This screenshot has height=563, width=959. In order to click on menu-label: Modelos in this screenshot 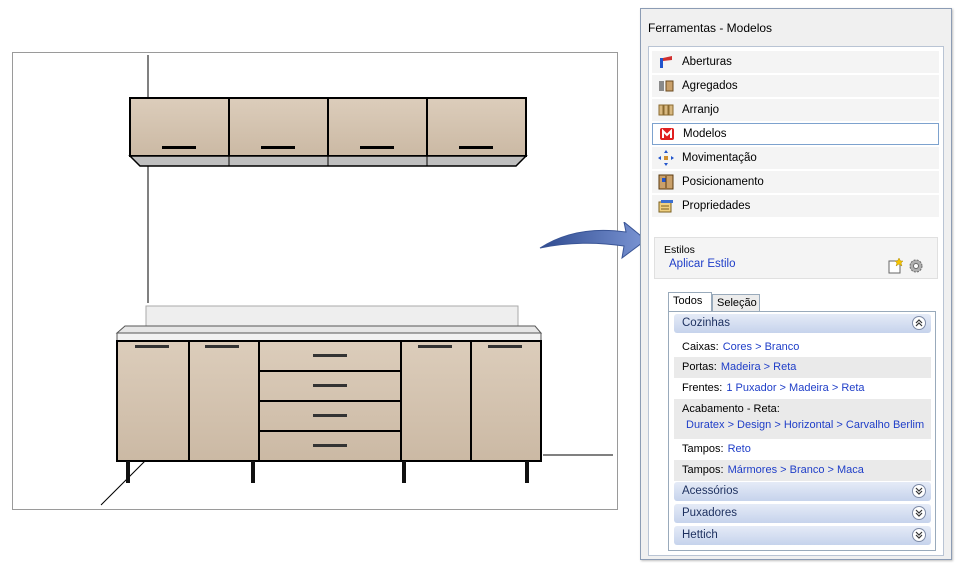, I will do `click(705, 134)`.